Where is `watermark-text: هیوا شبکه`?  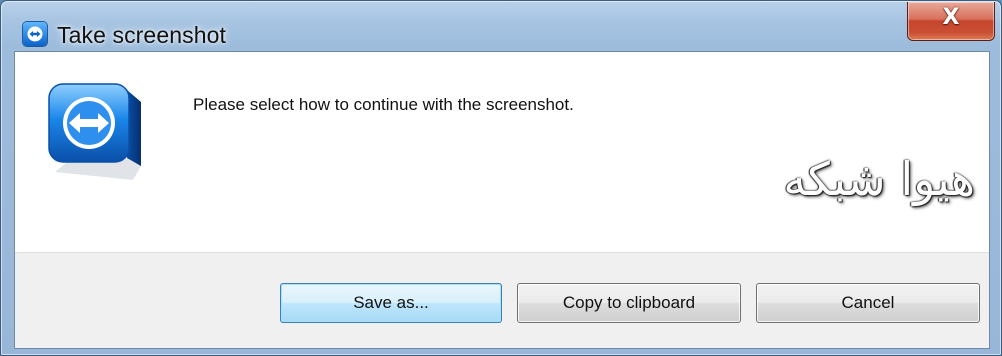 watermark-text: هیوا شبکه is located at coordinates (879, 179).